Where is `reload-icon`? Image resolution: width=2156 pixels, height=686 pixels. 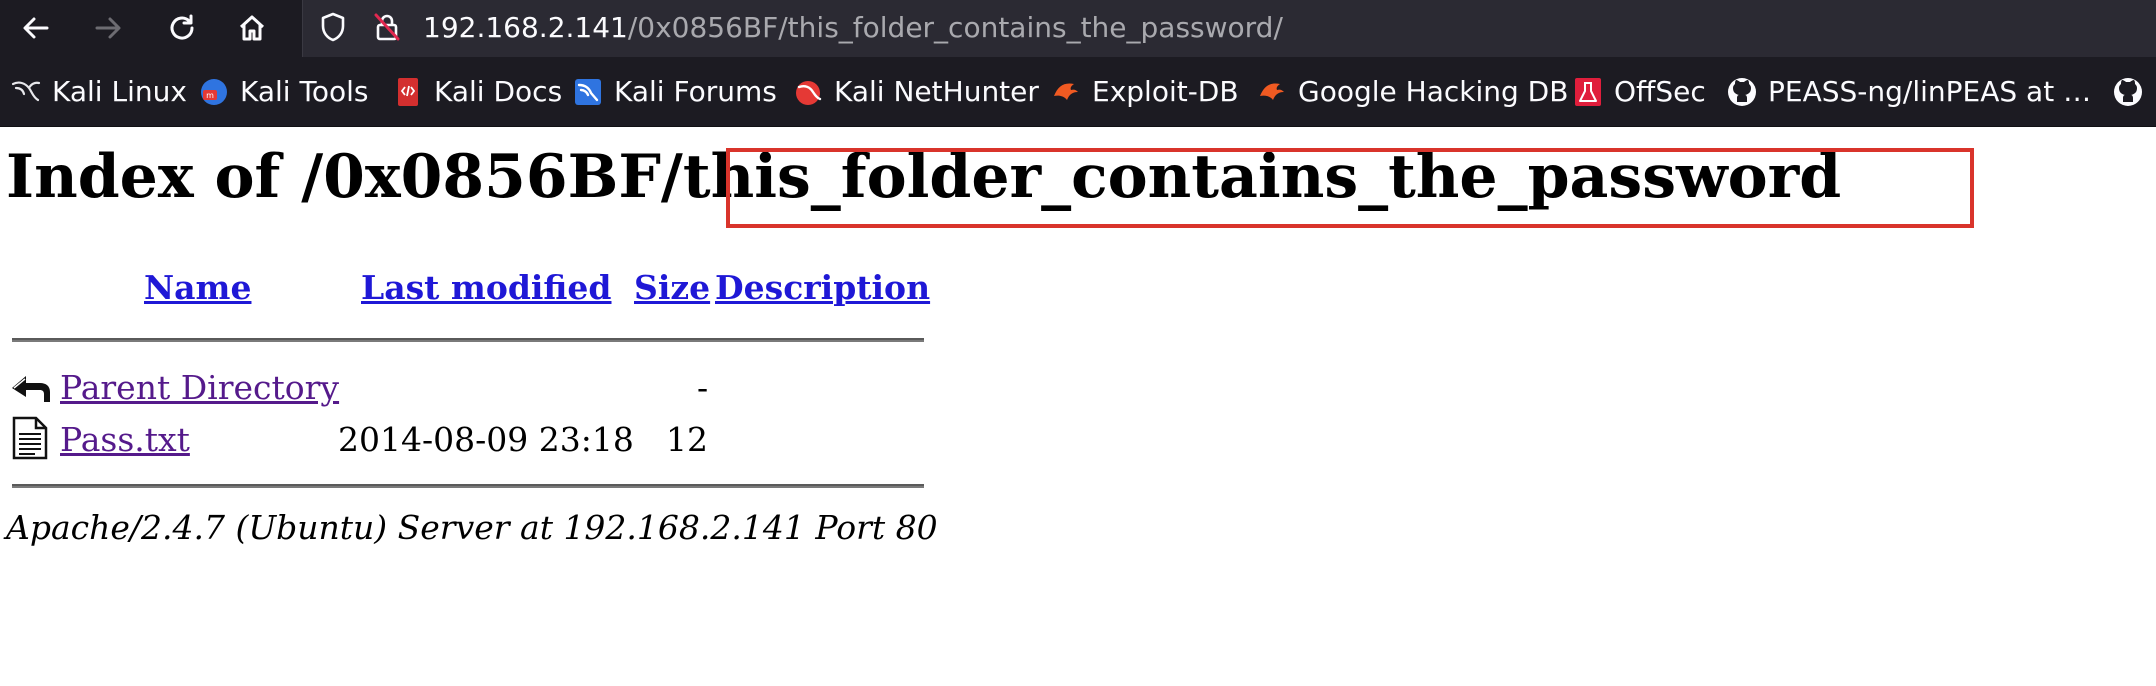
reload-icon is located at coordinates (182, 28).